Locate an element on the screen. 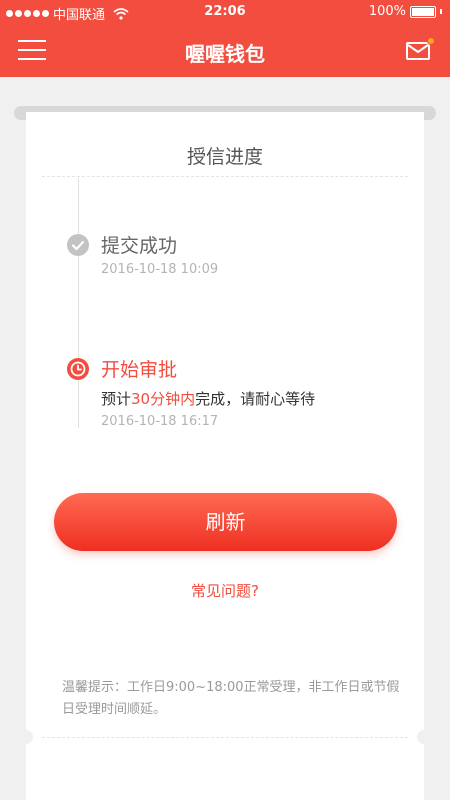 Image resolution: width=450 pixels, height=800 pixels. battery-cap is located at coordinates (441, 11).